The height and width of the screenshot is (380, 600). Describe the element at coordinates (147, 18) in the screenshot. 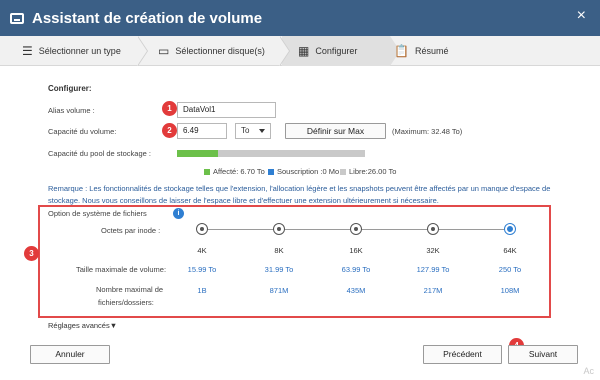

I see `window-title: Assistant de création de volume` at that location.